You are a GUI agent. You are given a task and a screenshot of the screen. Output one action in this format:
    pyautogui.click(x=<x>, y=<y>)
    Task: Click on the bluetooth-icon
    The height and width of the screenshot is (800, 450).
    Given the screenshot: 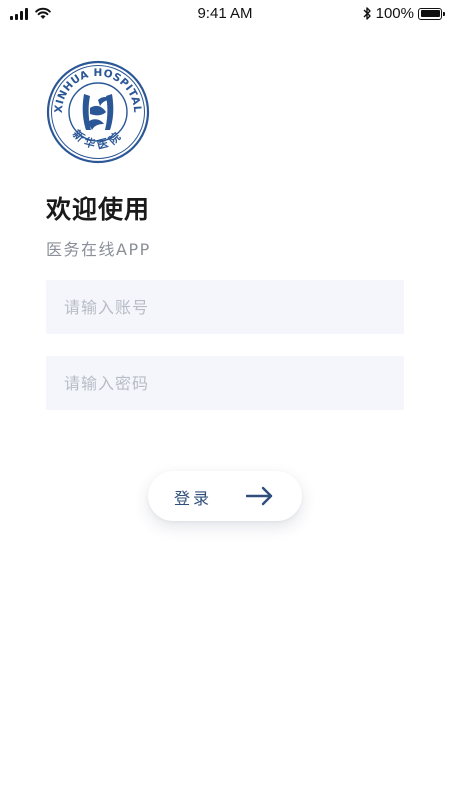 What is the action you would take?
    pyautogui.click(x=367, y=13)
    